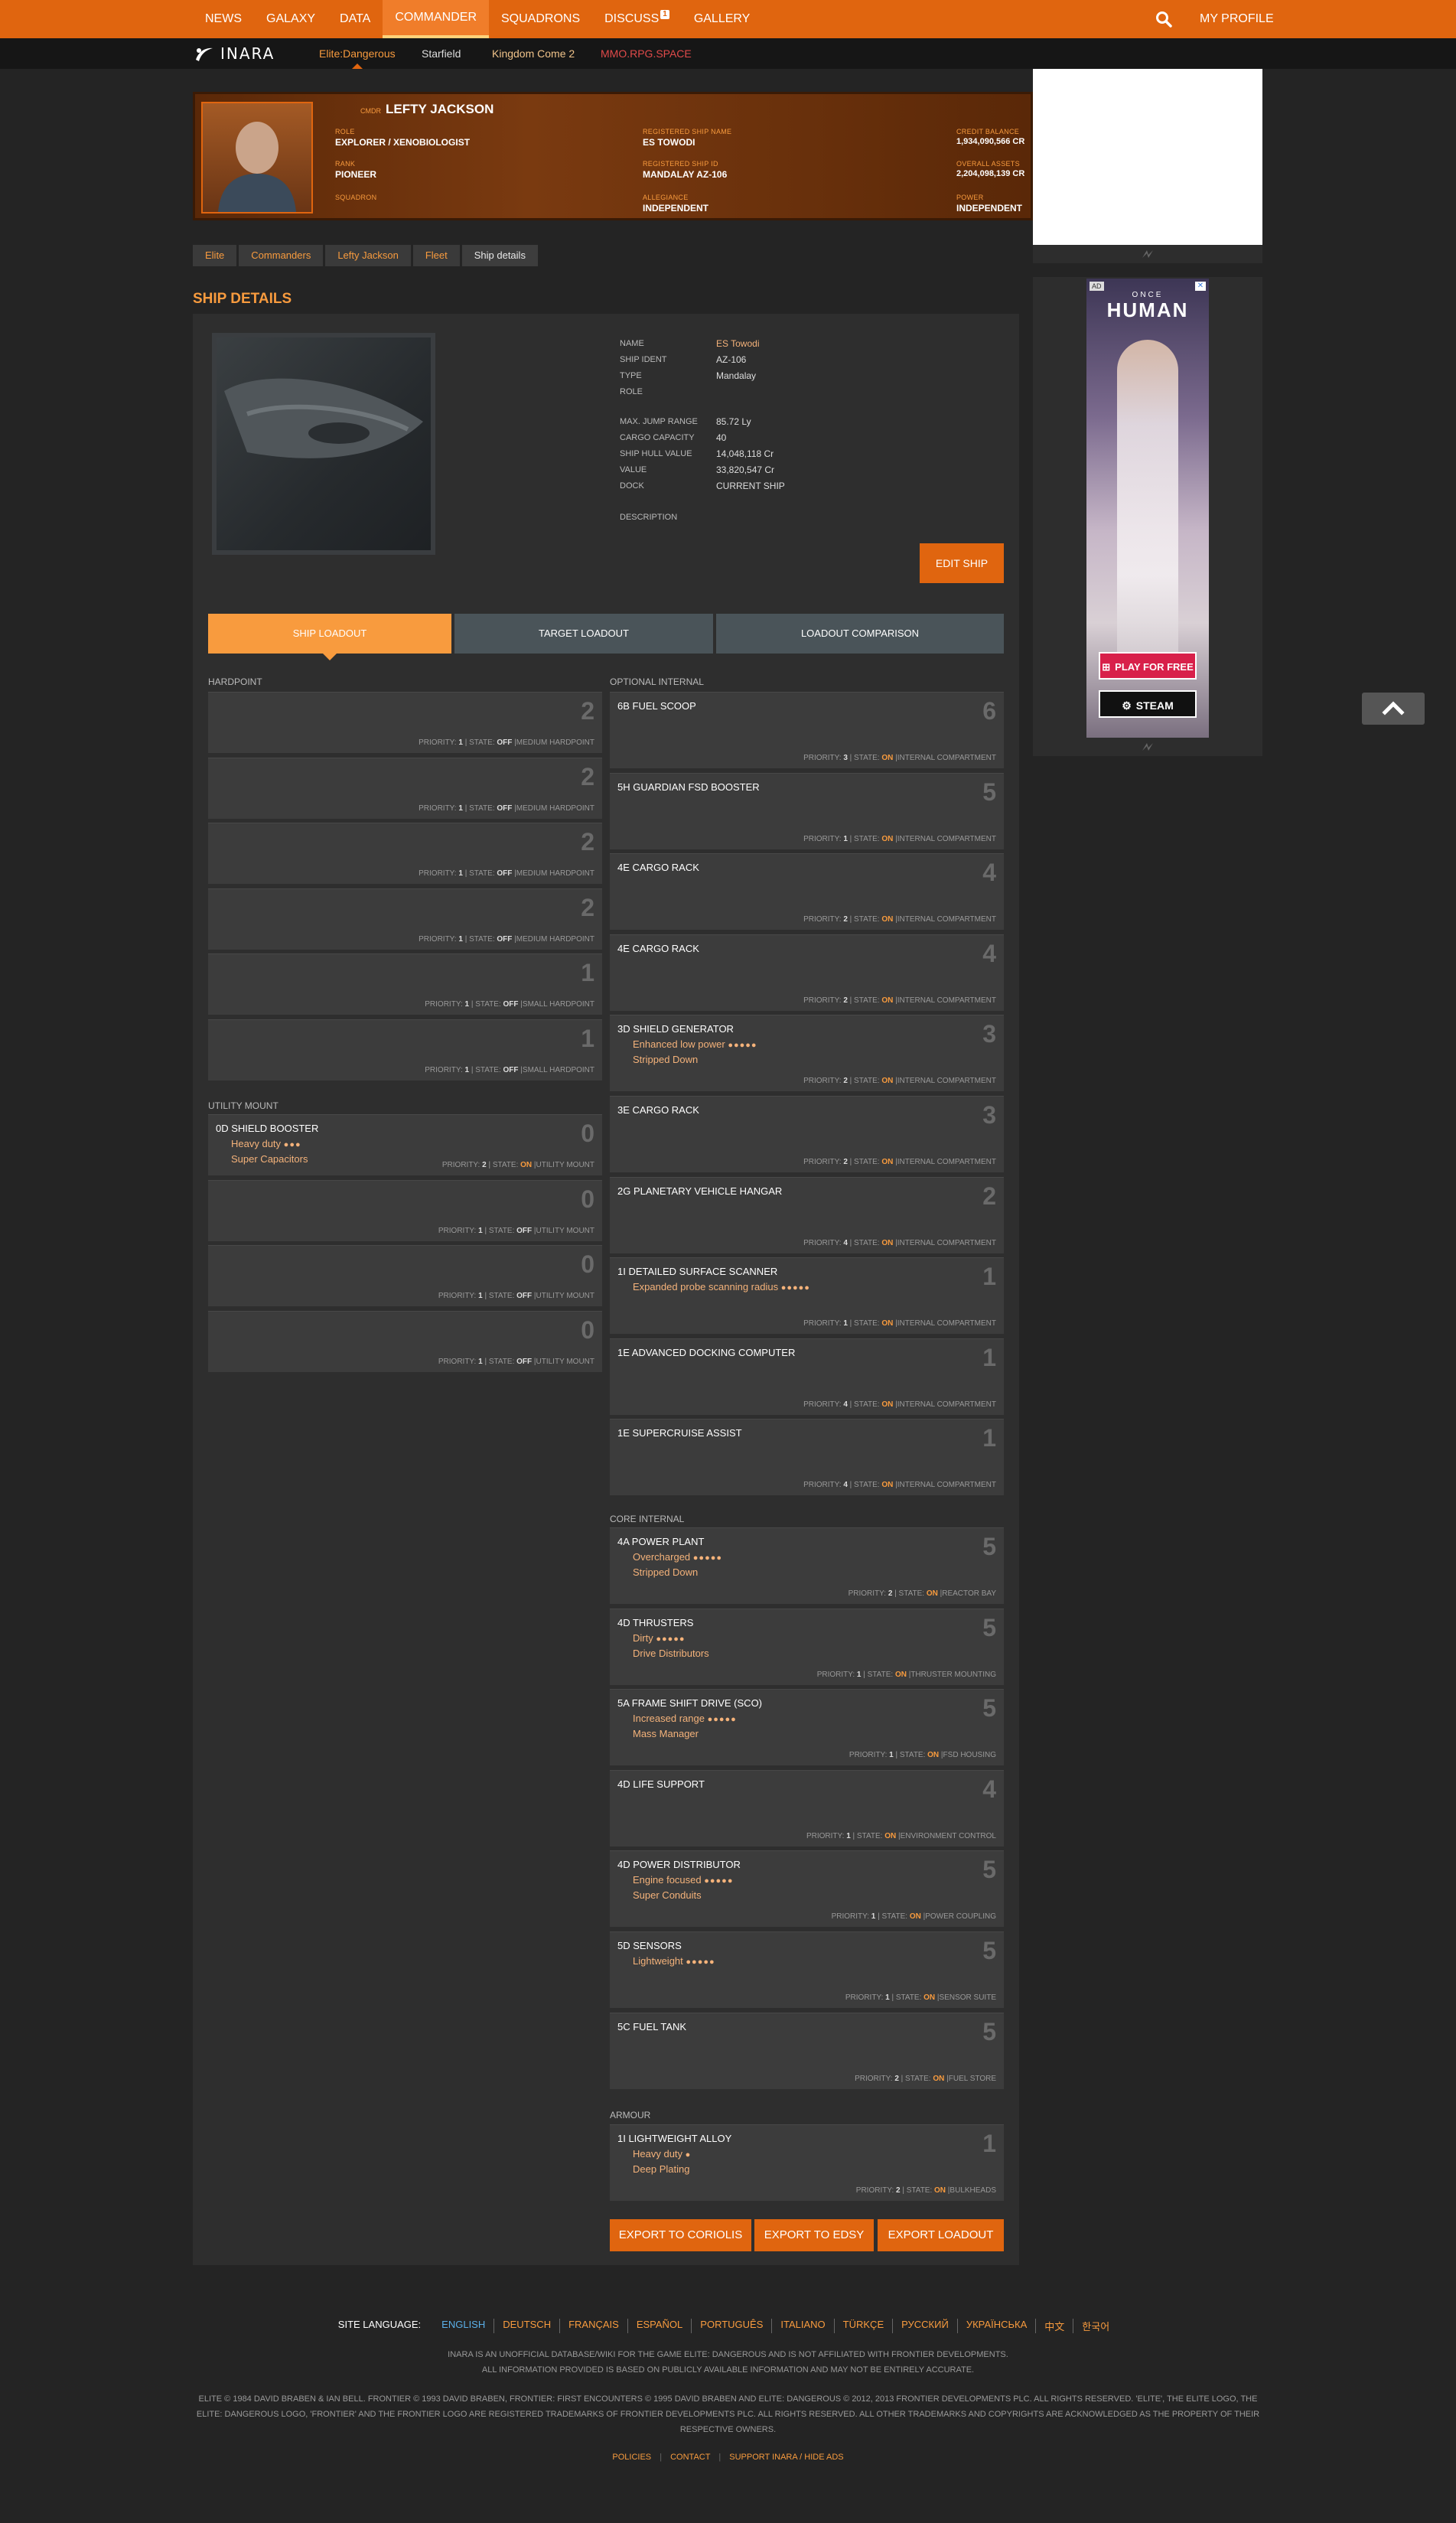  I want to click on language-option: FRANÇAIS, so click(593, 2326).